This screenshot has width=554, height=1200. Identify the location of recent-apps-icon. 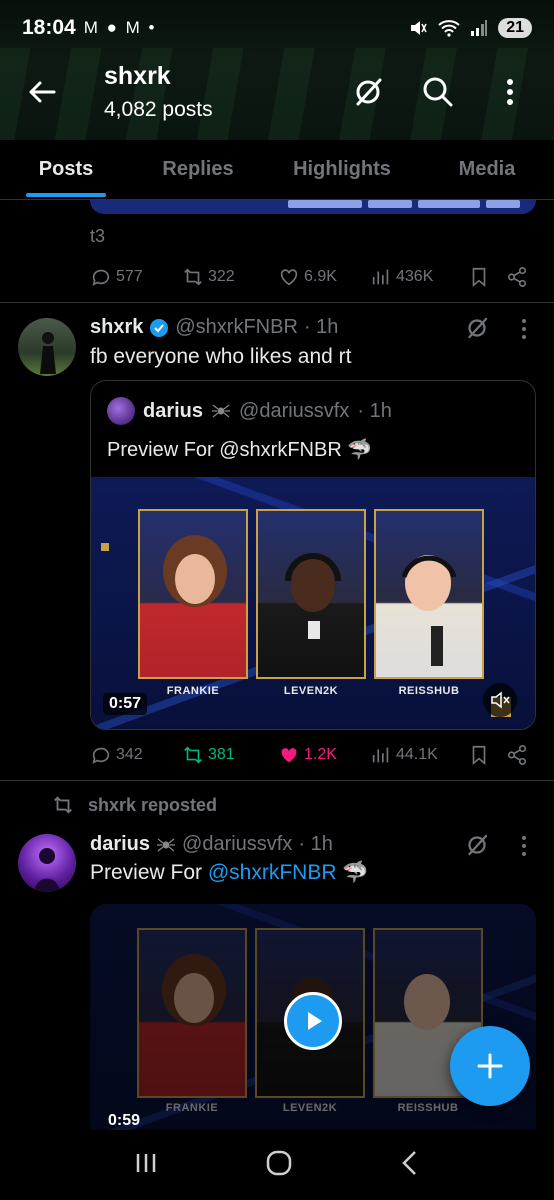
(146, 1162).